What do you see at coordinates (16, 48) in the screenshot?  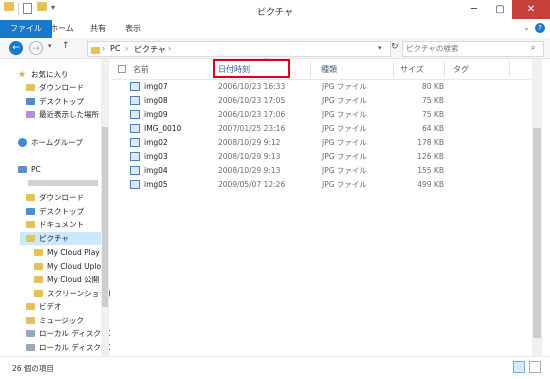 I see `back-button: ←` at bounding box center [16, 48].